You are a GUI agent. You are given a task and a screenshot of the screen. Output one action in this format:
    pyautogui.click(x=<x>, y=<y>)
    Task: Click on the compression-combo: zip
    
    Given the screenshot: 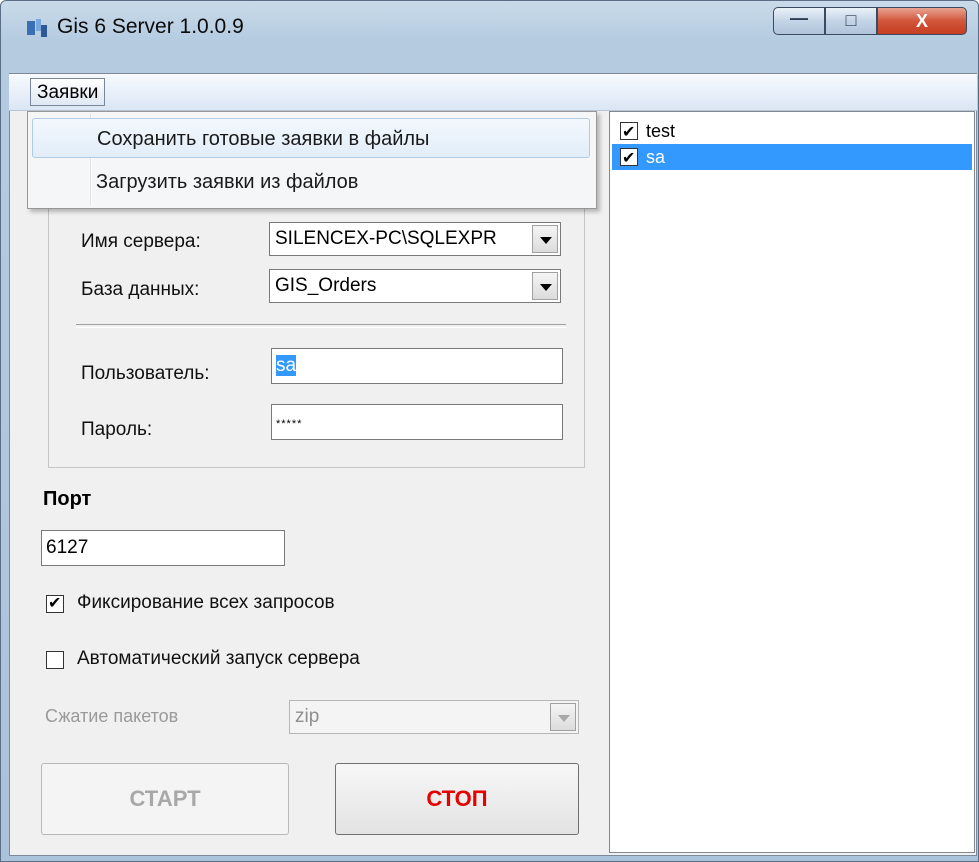 What is the action you would take?
    pyautogui.click(x=434, y=717)
    